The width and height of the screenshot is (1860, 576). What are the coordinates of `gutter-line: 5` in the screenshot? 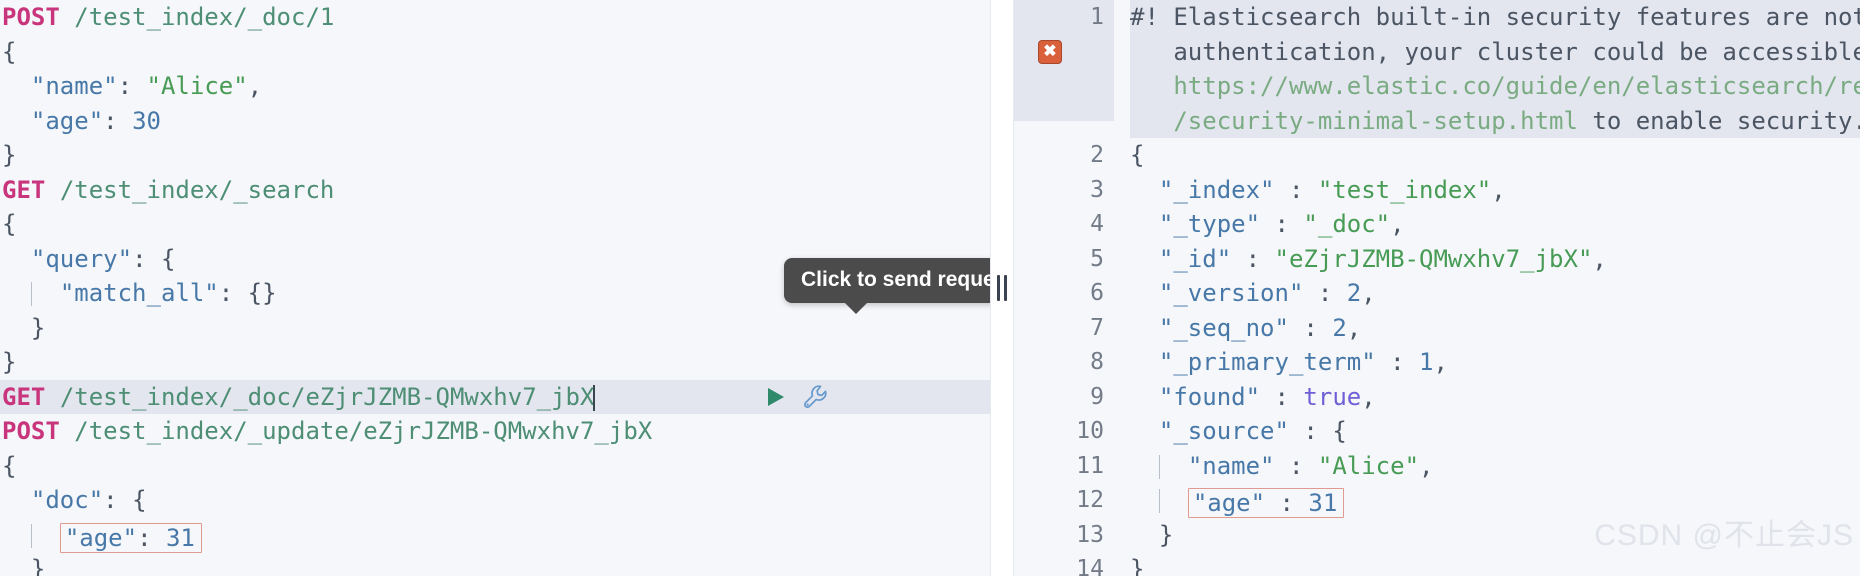 It's located at (1064, 259).